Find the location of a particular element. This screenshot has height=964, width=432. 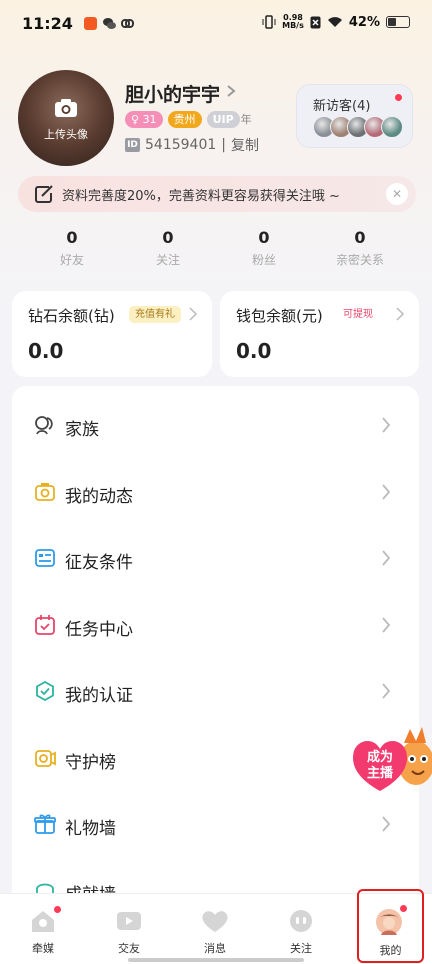

status-time: 11:24 is located at coordinates (47, 23).